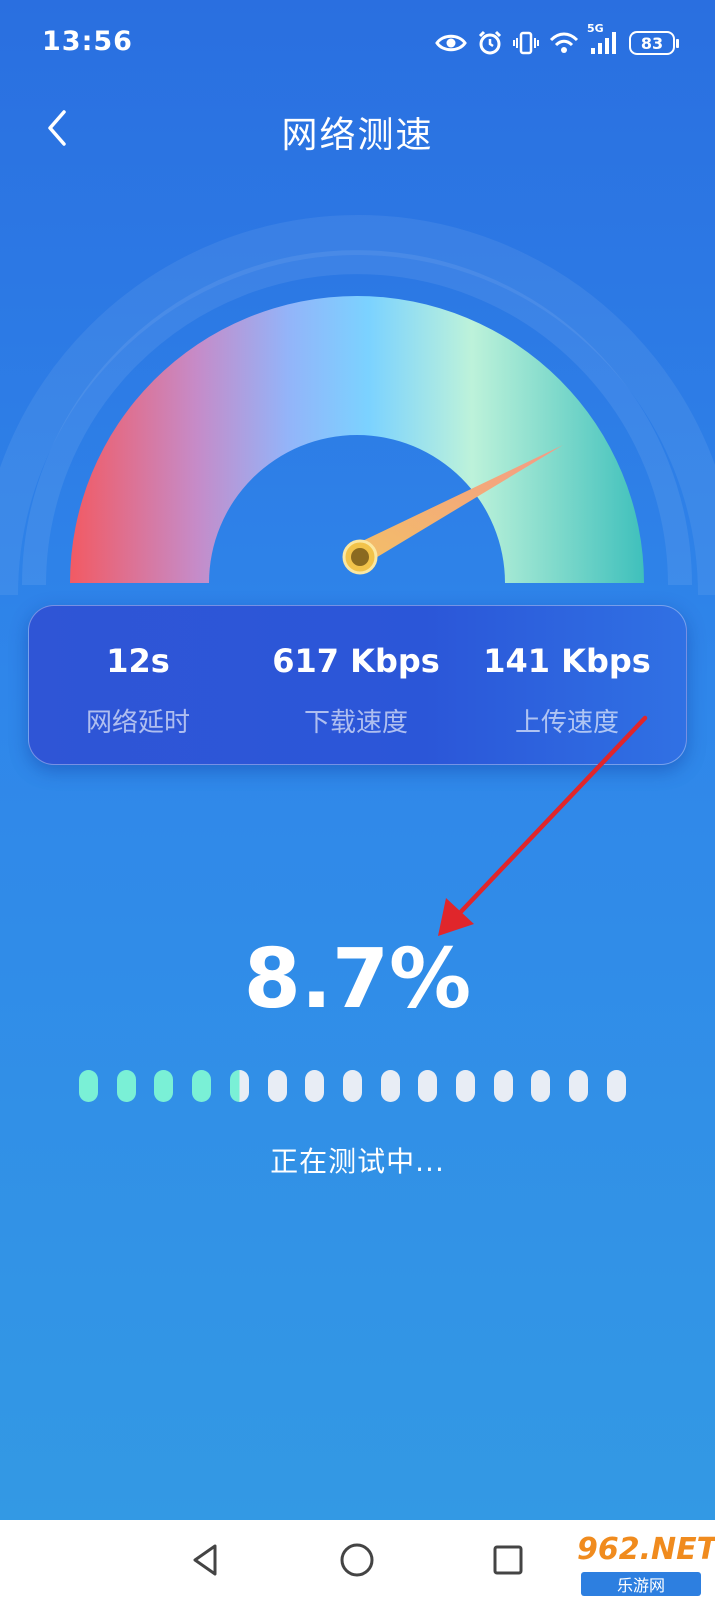 The width and height of the screenshot is (715, 1600). Describe the element at coordinates (357, 42) in the screenshot. I see `status-bar: 13:56 5G 83` at that location.